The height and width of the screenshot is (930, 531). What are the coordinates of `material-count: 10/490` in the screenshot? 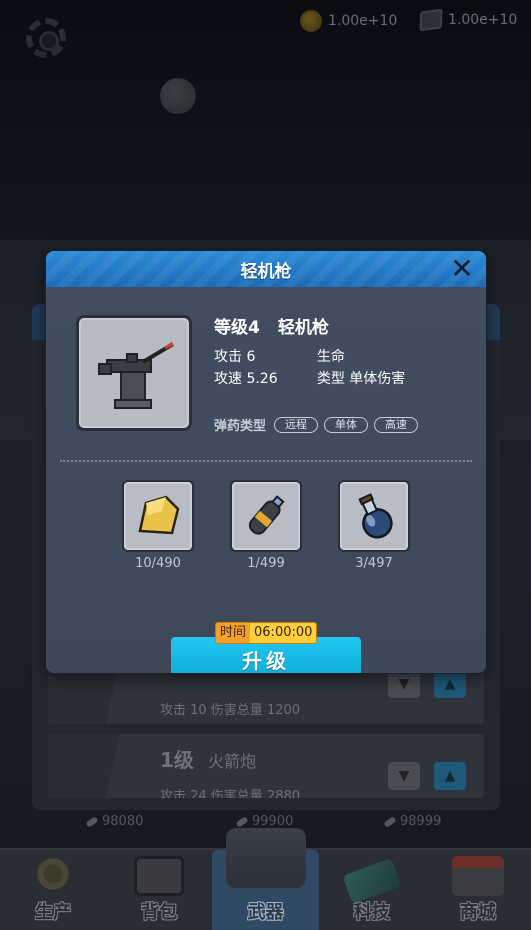 It's located at (158, 563).